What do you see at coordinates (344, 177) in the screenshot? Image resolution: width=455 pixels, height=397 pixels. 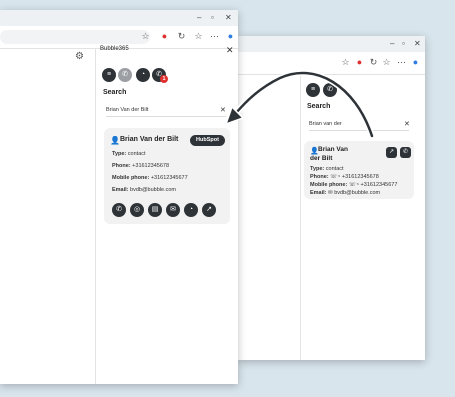 I see `back-phone-field: Phone: ☏◔ +31612345678` at bounding box center [344, 177].